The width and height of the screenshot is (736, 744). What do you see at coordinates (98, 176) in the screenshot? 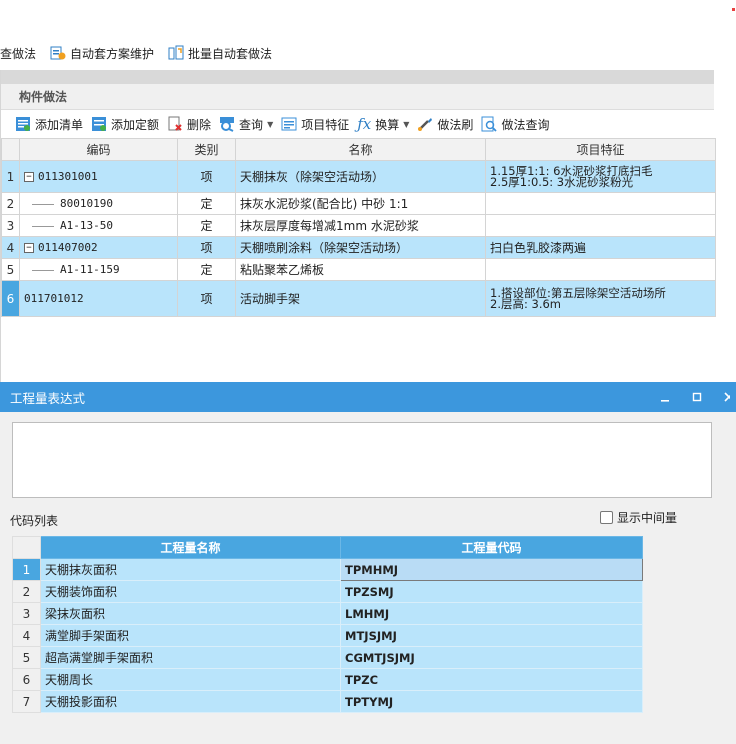
I see `row-code-cell: −011301001` at bounding box center [98, 176].